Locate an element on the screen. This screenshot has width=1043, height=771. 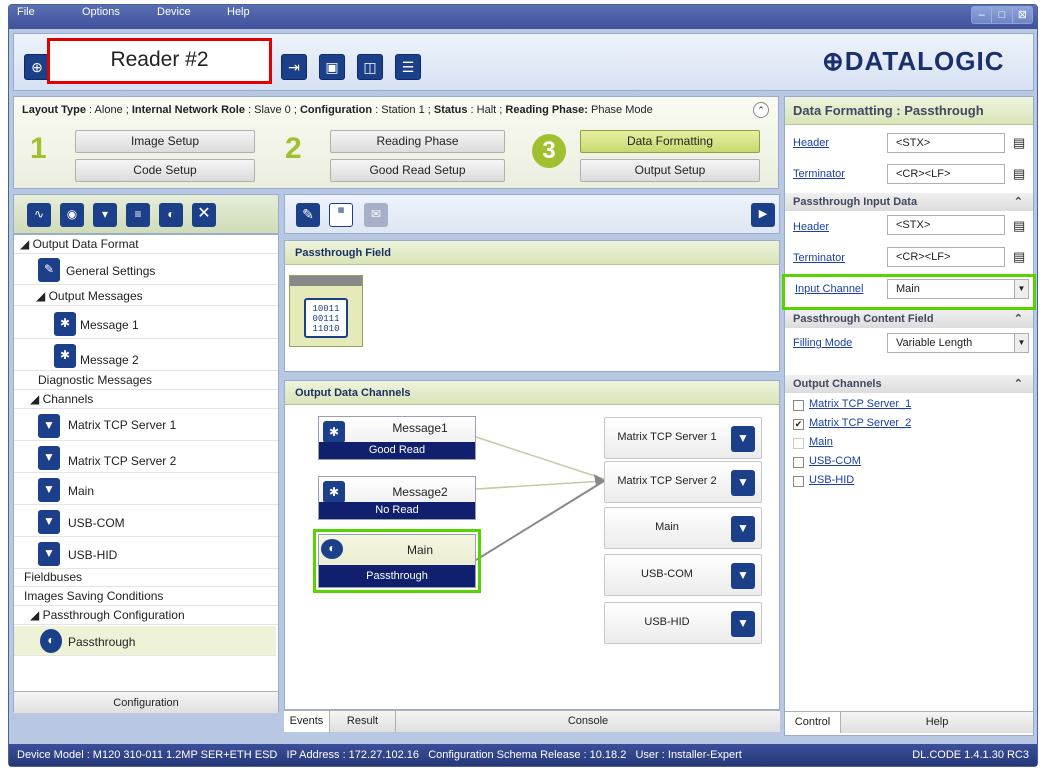
passthrough-field-title: Passthrough Field is located at coordinates (532, 253).